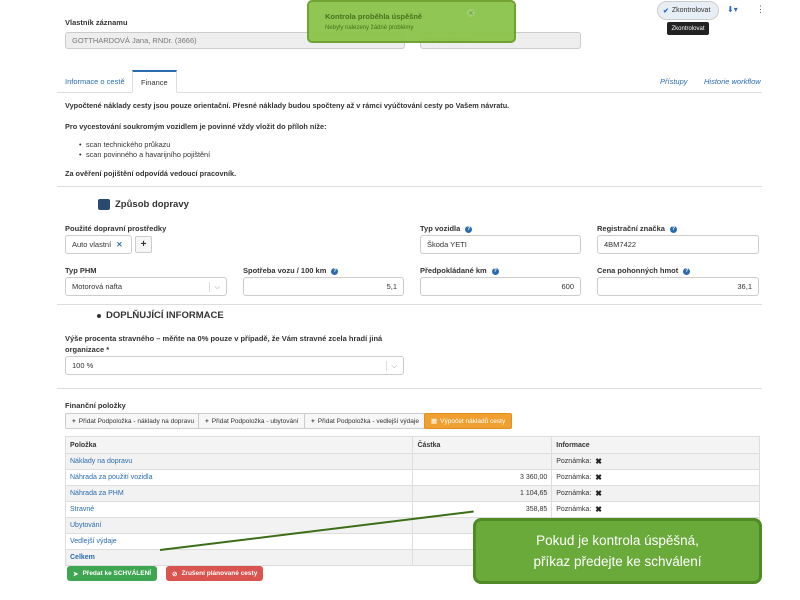 This screenshot has height=600, width=800. I want to click on meal-percent-select: 100 % ⌵, so click(234, 365).